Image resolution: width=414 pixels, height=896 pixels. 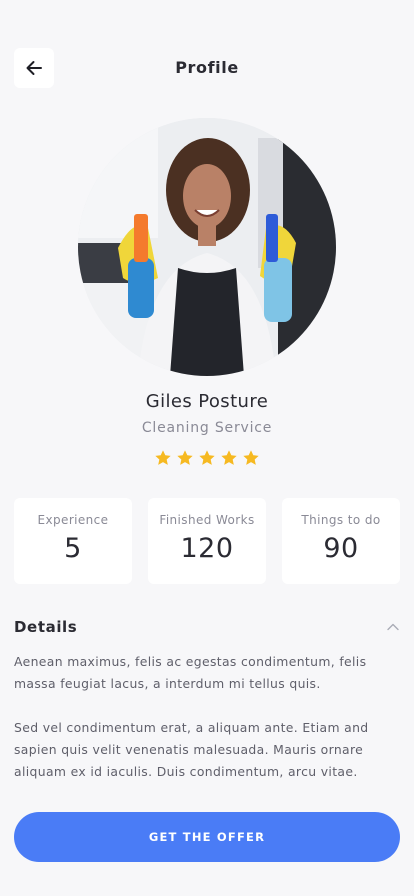 What do you see at coordinates (207, 401) in the screenshot?
I see `profile-name: Giles Posture` at bounding box center [207, 401].